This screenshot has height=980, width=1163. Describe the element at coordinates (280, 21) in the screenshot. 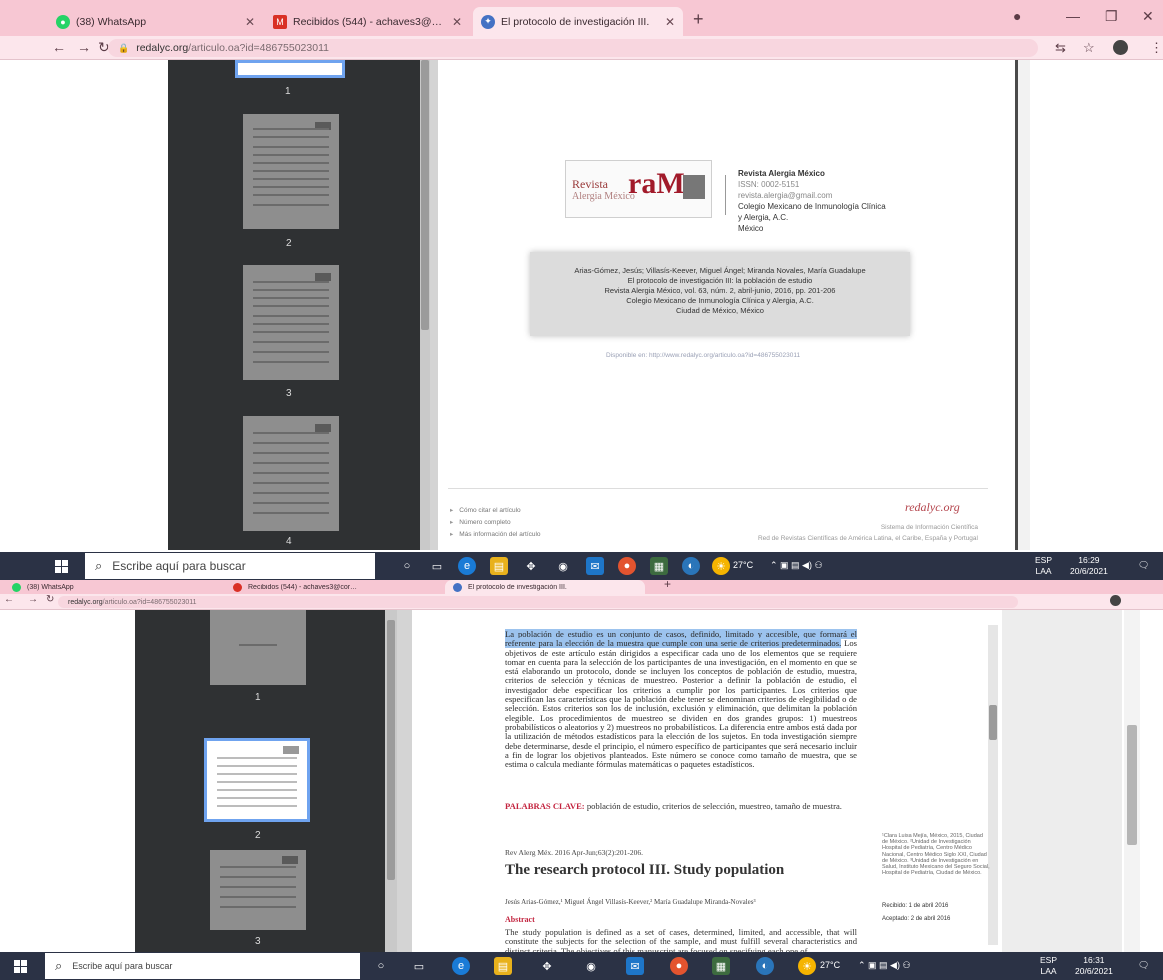

I see `gmail-icon: M` at that location.